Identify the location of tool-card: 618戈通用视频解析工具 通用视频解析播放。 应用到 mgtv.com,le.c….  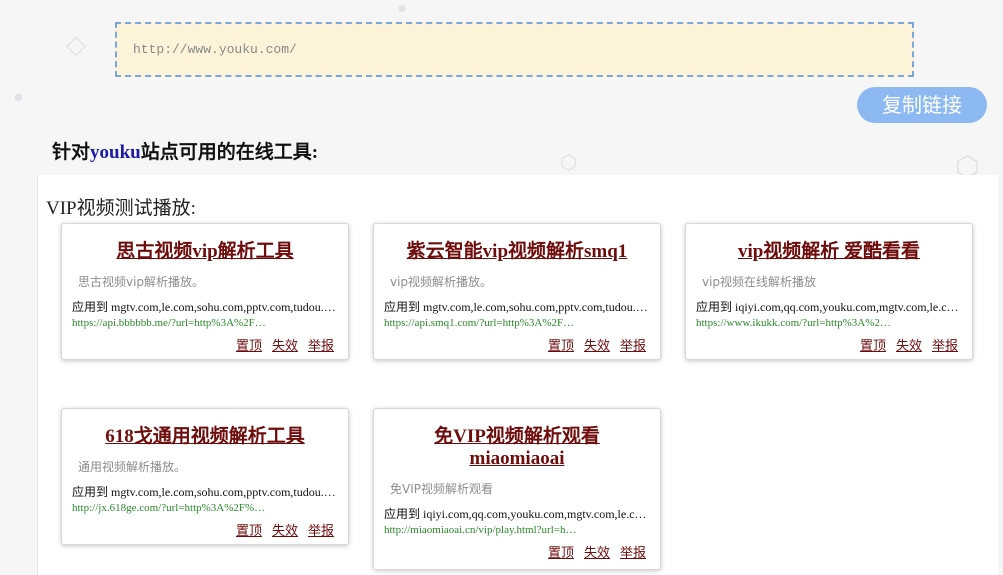
(205, 476).